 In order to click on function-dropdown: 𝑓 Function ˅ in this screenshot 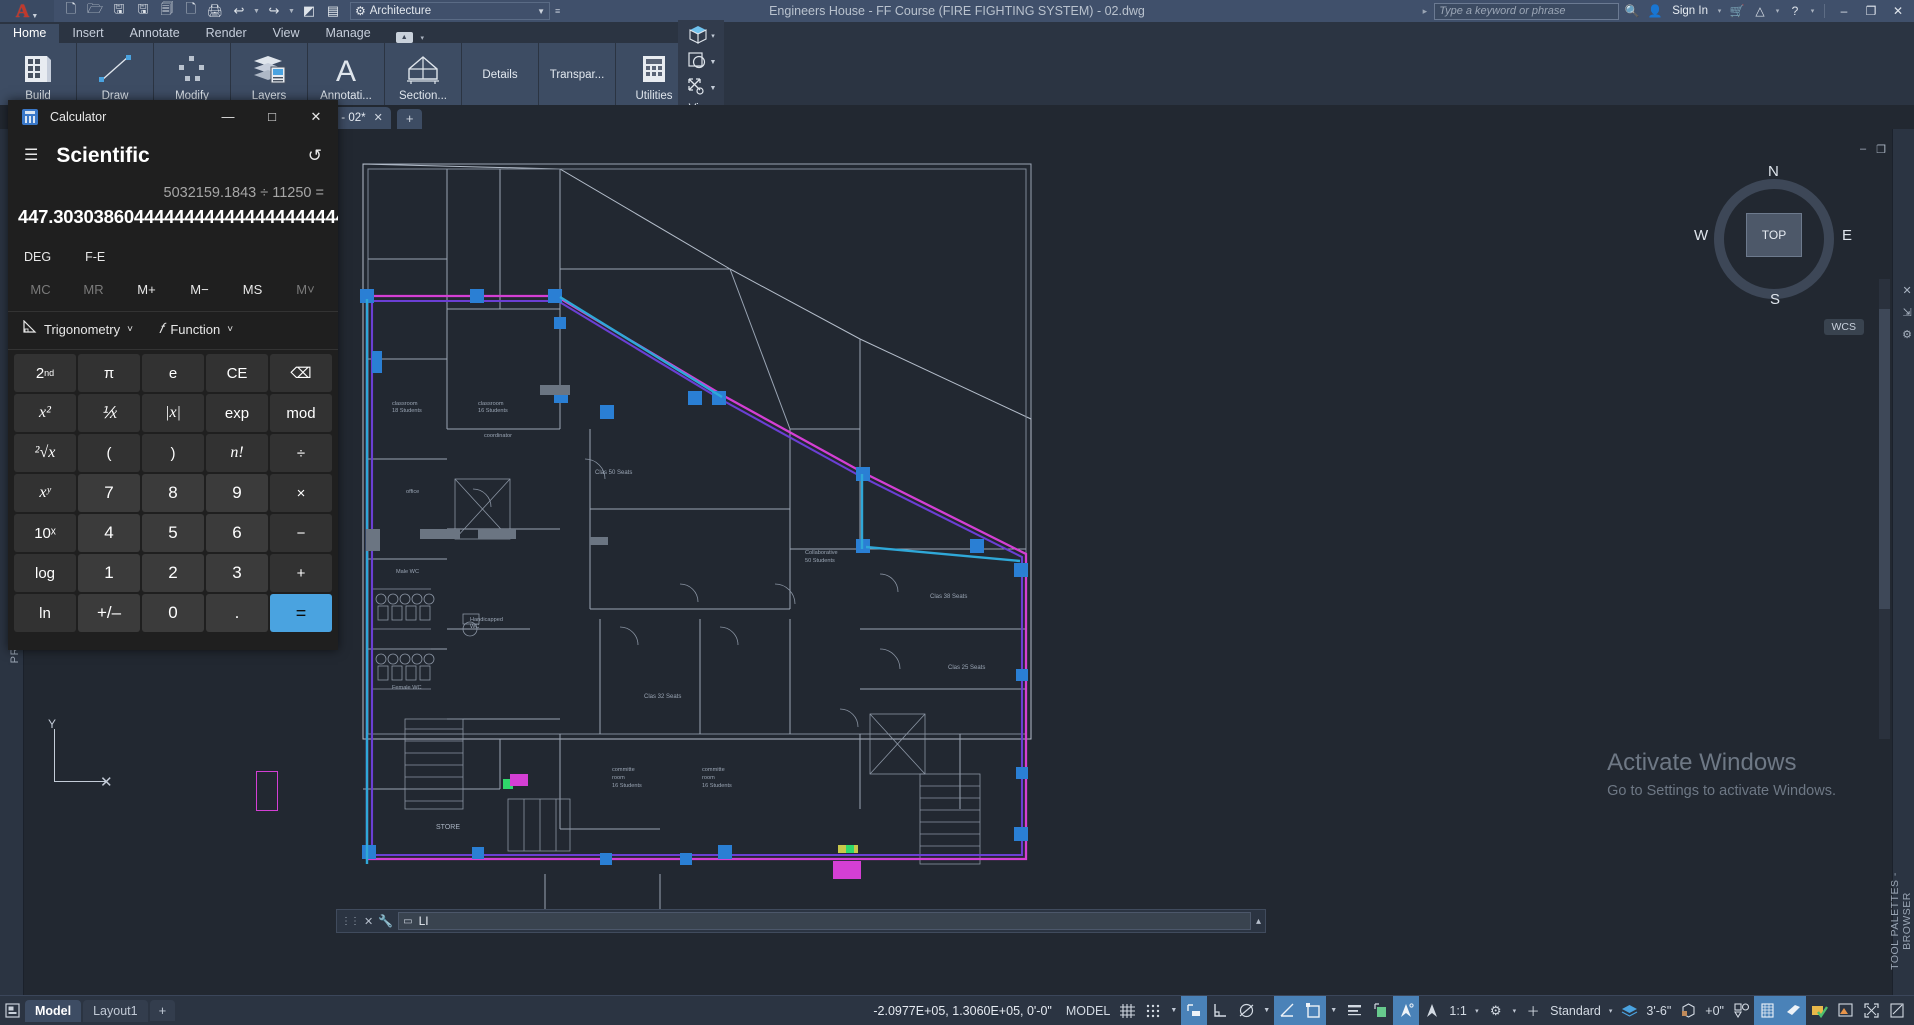, I will do `click(196, 330)`.